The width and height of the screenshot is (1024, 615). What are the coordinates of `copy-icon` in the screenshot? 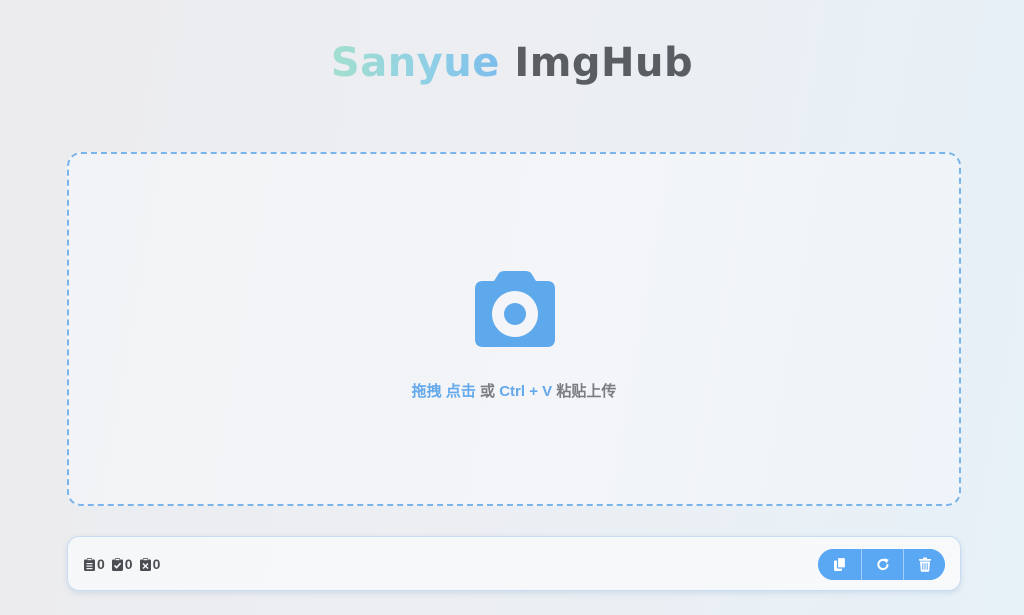 It's located at (839, 564).